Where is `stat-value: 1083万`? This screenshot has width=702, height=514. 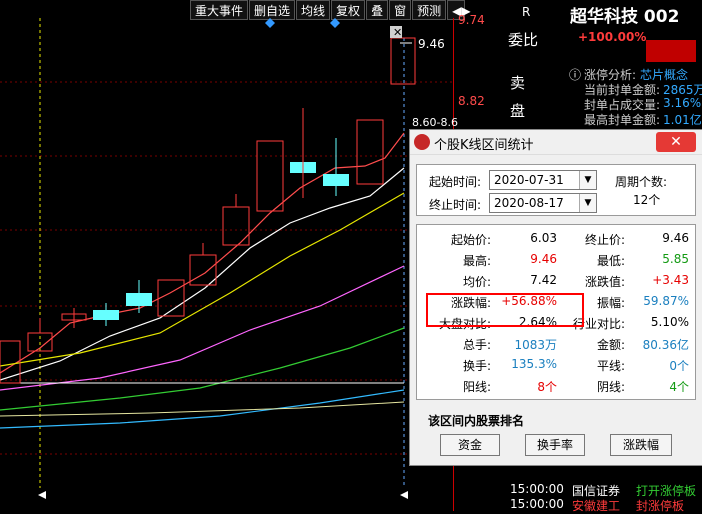 stat-value: 1083万 is located at coordinates (535, 345).